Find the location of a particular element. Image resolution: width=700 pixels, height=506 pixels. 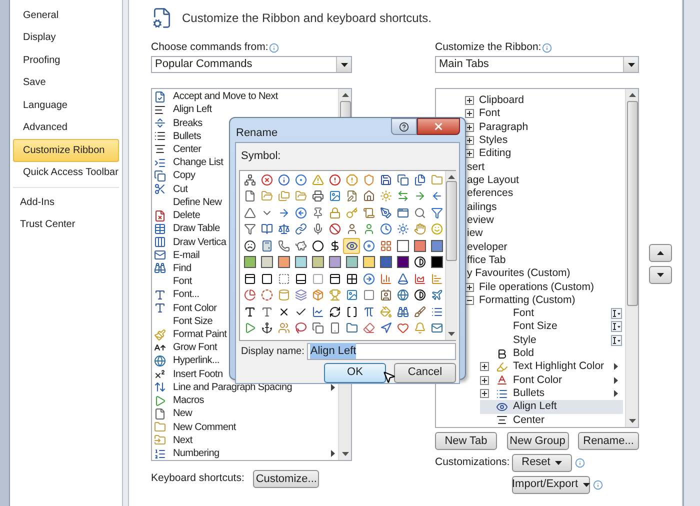

commands-label: Choose commands from: is located at coordinates (209, 47).